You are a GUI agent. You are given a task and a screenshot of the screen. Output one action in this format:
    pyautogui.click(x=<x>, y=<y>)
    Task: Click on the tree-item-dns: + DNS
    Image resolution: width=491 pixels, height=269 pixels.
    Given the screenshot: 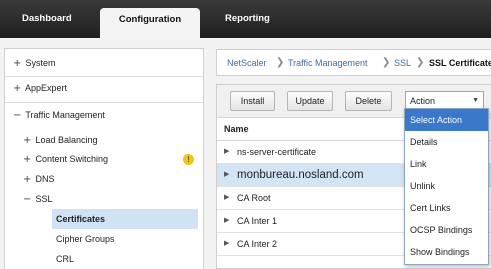 What is the action you would take?
    pyautogui.click(x=39, y=179)
    